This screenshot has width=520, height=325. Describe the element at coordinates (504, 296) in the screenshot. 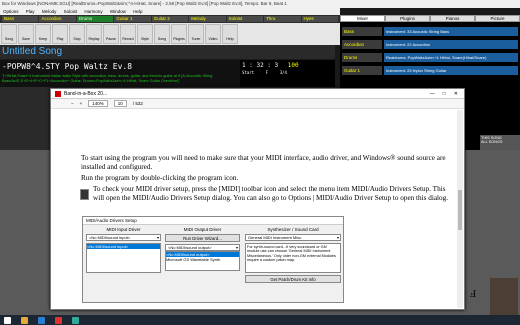

I see `webcam-thumbnail` at that location.